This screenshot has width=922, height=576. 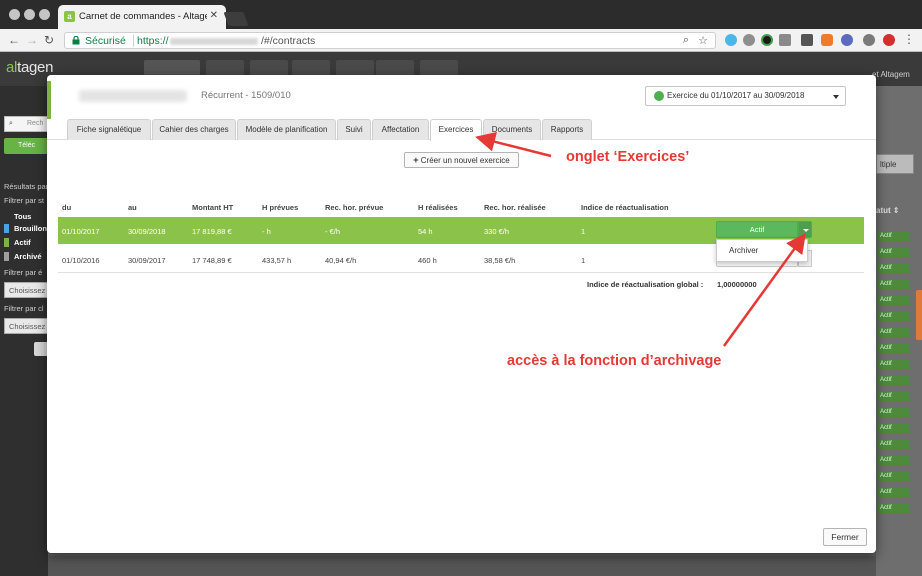 What do you see at coordinates (28, 256) in the screenshot?
I see `status-filter-archive: Archivé` at bounding box center [28, 256].